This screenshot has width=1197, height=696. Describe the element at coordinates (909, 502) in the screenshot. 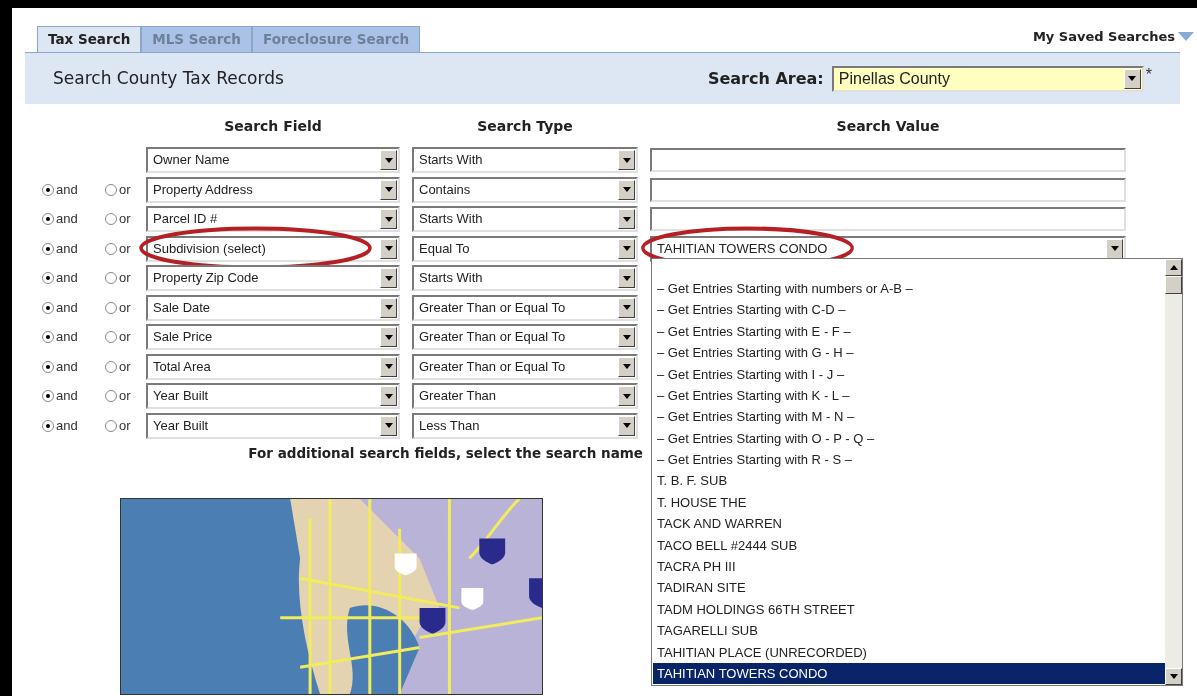

I see `dropdown-option: T. HOUSE THE` at that location.